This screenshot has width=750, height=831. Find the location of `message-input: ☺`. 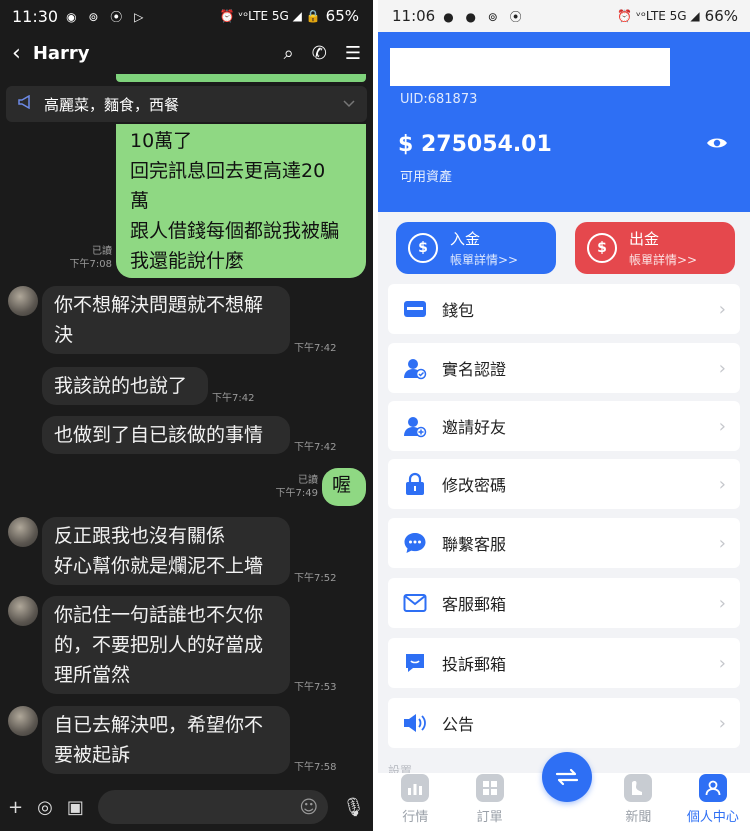

message-input: ☺ is located at coordinates (213, 807).